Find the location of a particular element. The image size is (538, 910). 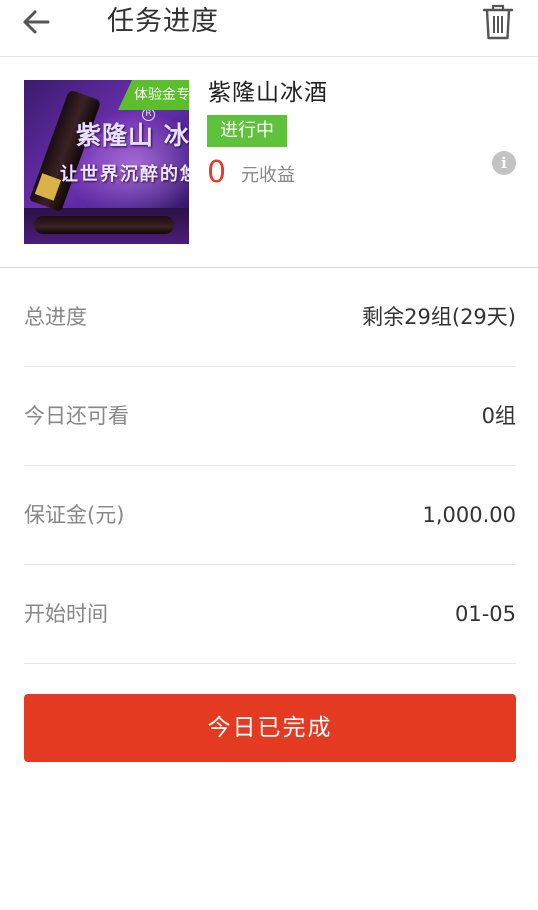

start-time-label: 开始时间 is located at coordinates (66, 614).